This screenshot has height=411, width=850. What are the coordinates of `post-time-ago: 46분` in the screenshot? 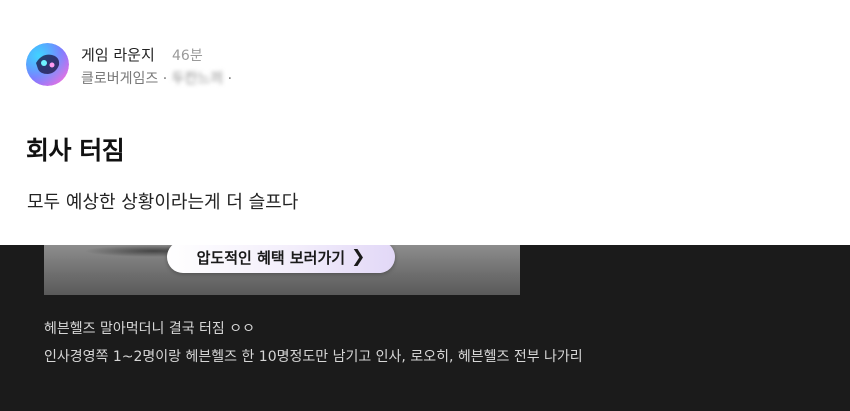 It's located at (187, 56).